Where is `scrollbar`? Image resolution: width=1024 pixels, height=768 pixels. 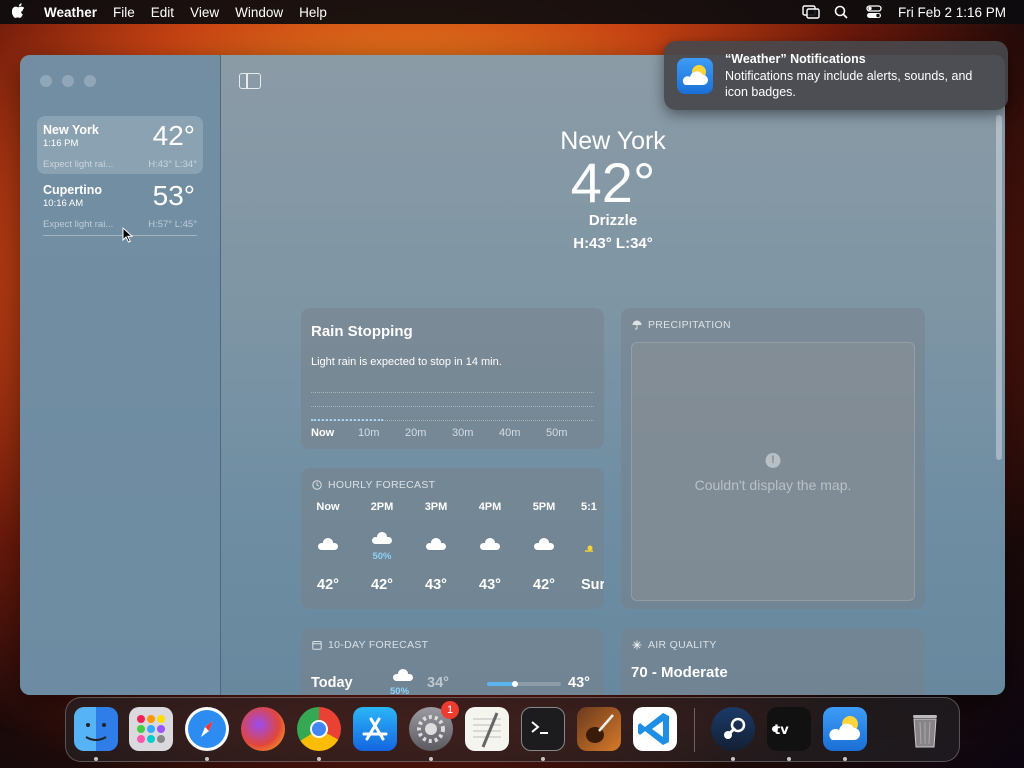
scrollbar is located at coordinates (999, 287).